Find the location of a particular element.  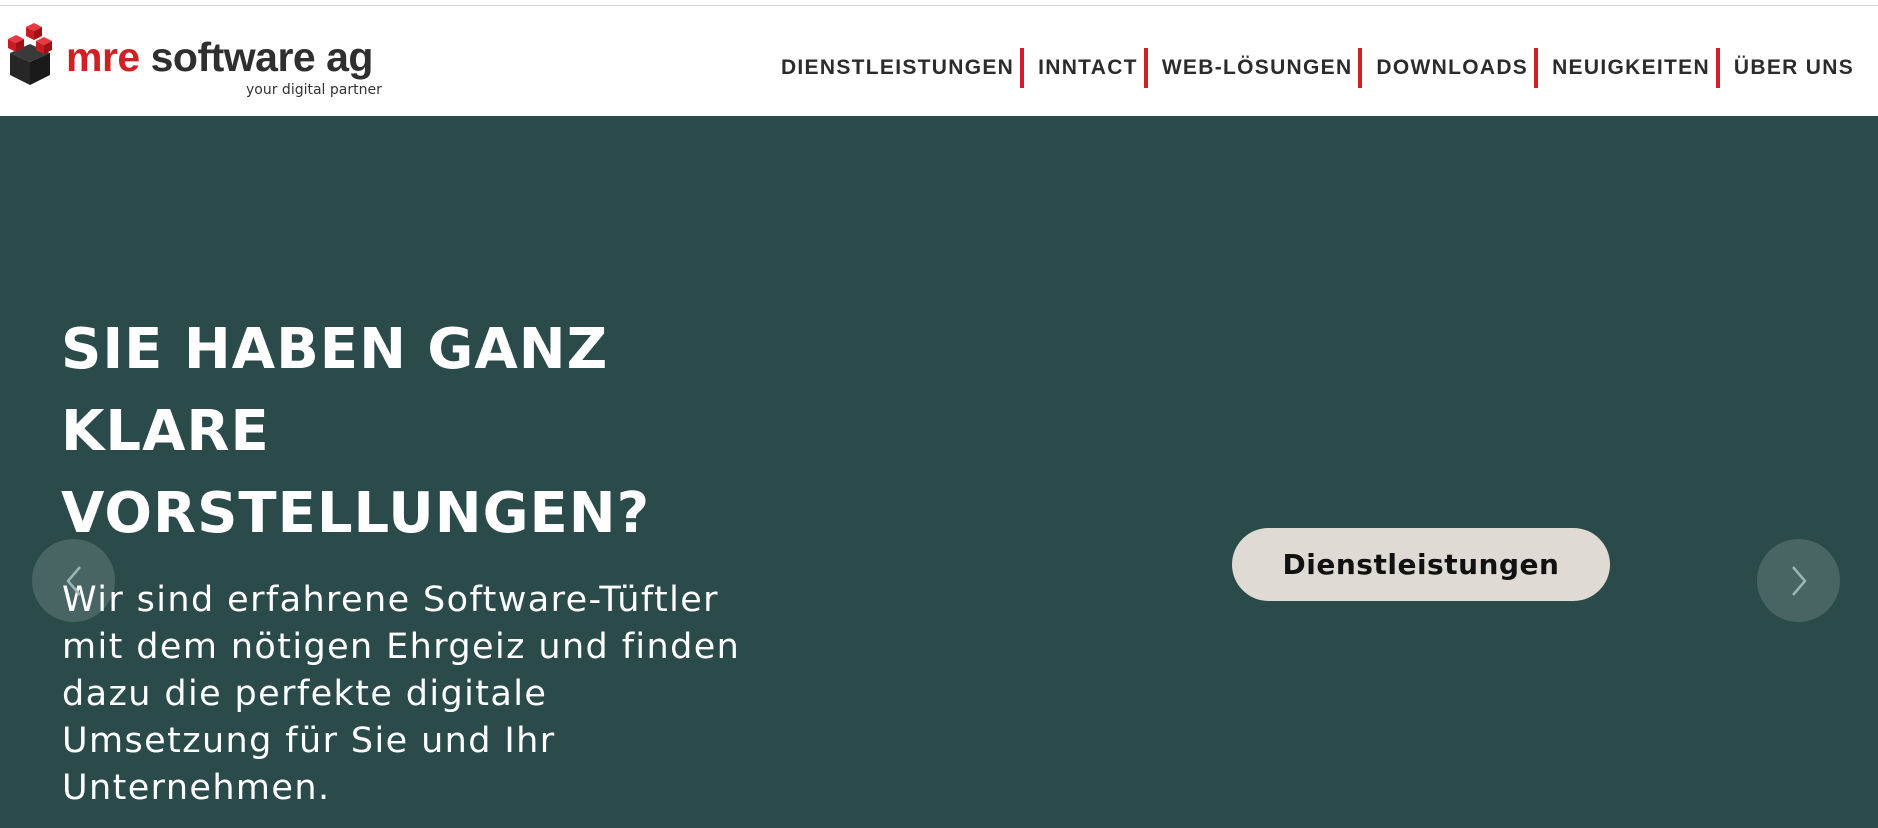

chevron-right-icon is located at coordinates (1799, 580).